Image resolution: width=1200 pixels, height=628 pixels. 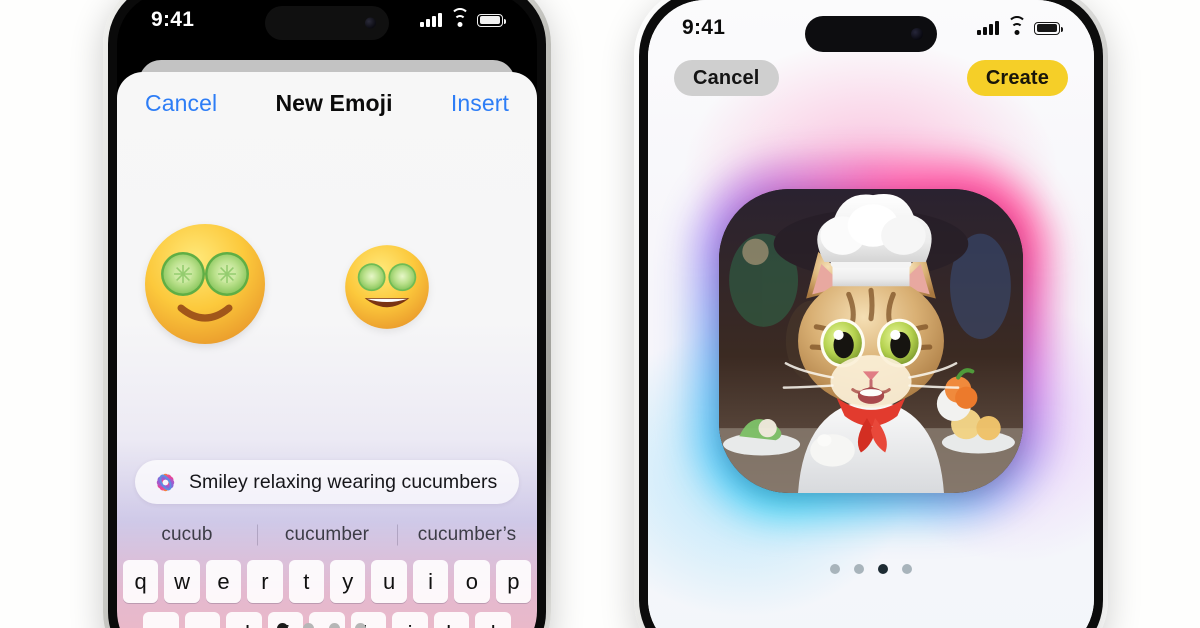 I want to click on key-q: q, so click(x=140, y=581).